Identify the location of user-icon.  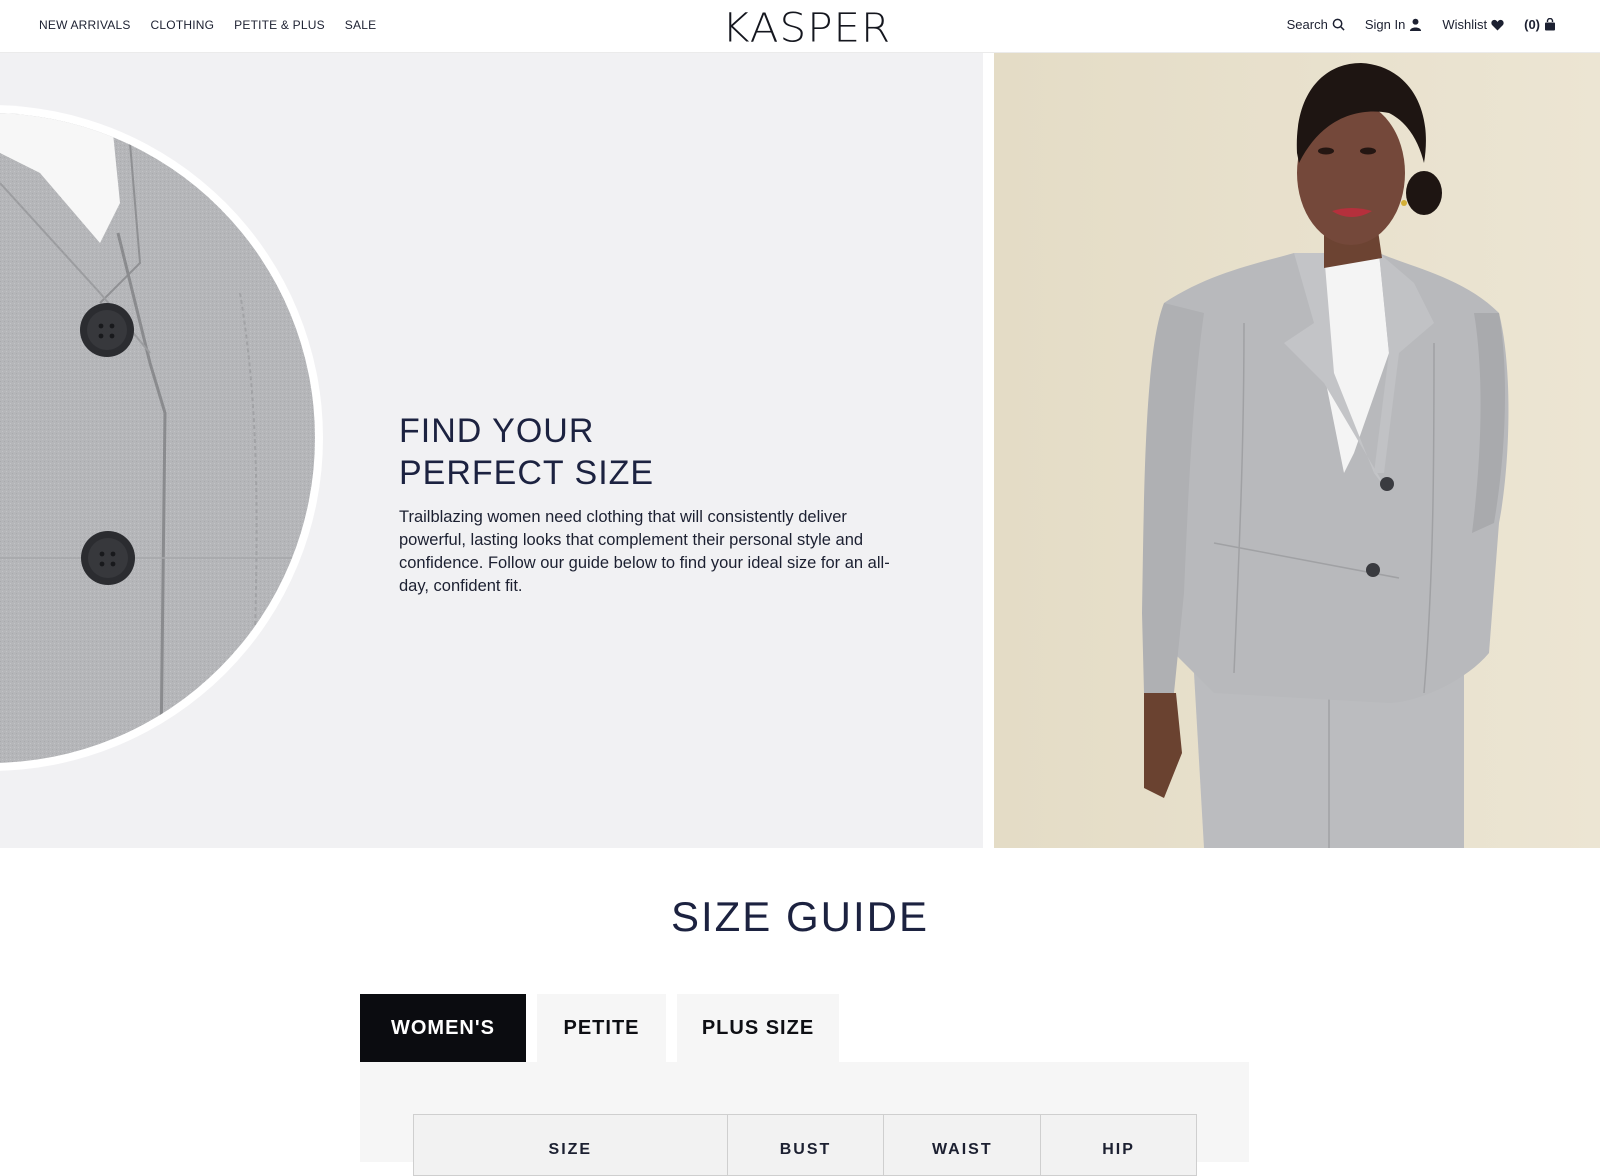
(1416, 24).